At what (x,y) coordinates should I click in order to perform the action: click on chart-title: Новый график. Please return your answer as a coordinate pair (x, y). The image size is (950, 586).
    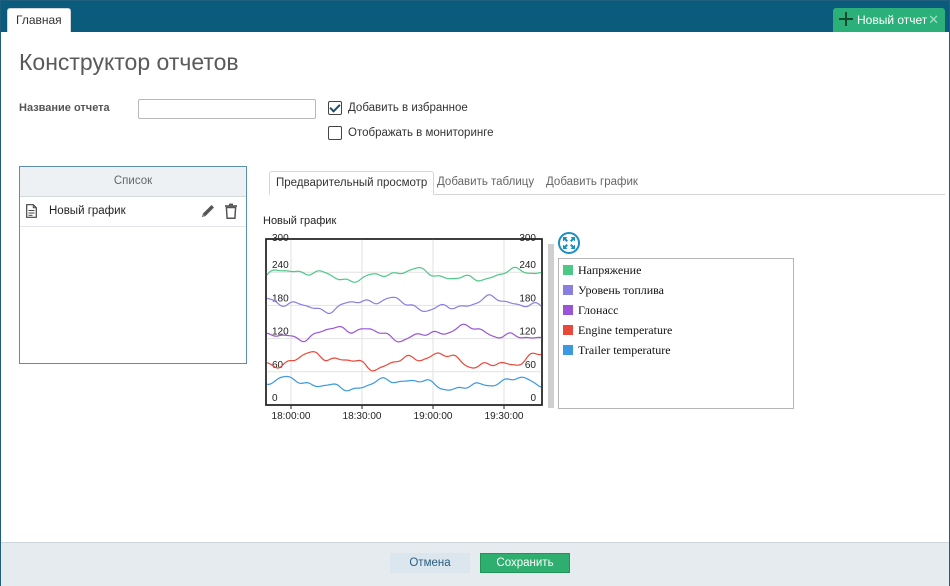
    Looking at the image, I should click on (300, 221).